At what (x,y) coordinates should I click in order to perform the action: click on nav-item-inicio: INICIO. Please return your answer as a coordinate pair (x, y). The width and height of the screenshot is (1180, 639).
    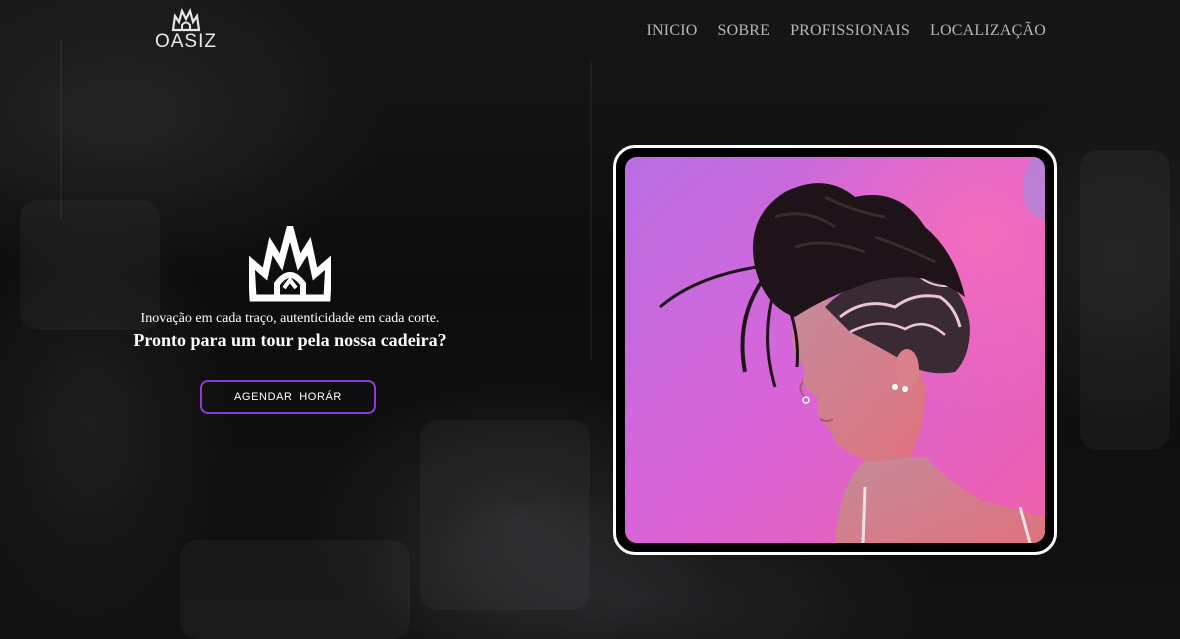
    Looking at the image, I should click on (672, 31).